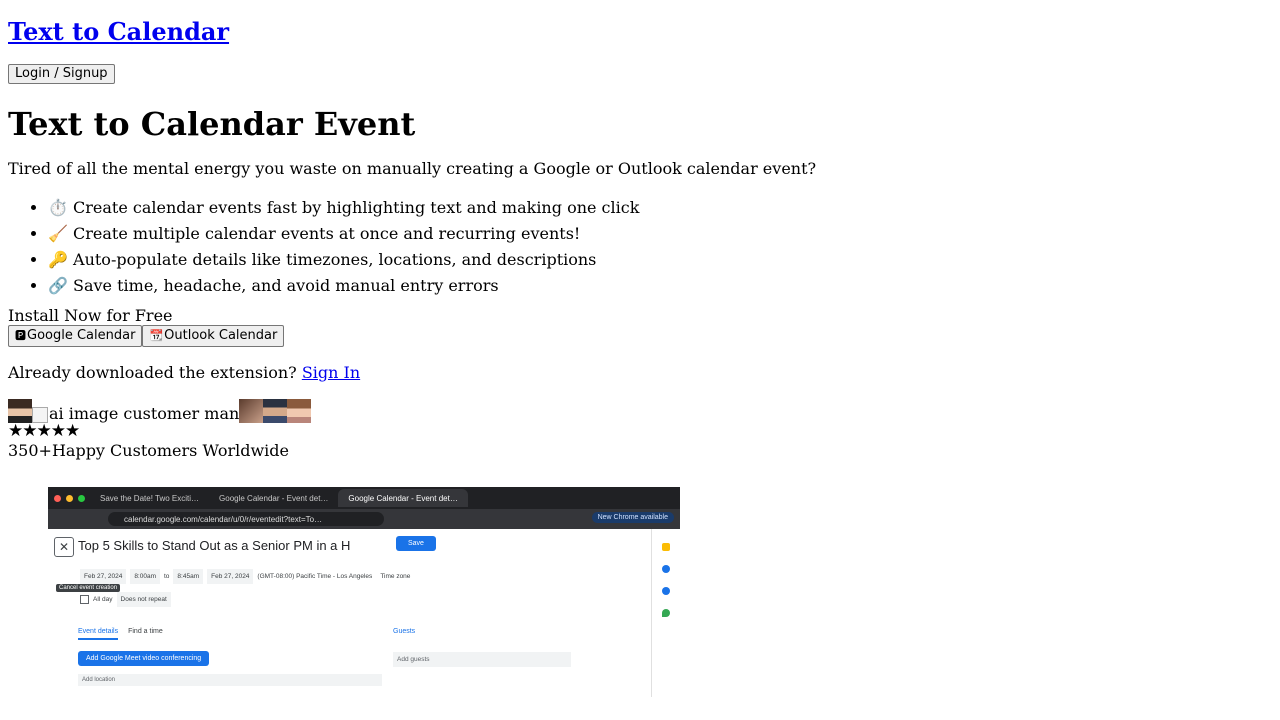  Describe the element at coordinates (666, 591) in the screenshot. I see `contacts-icon` at that location.